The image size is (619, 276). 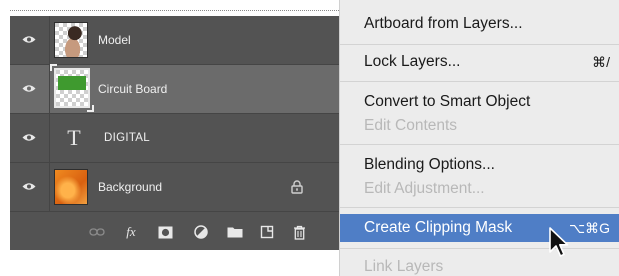 What do you see at coordinates (114, 40) in the screenshot?
I see `layer-name: Model` at bounding box center [114, 40].